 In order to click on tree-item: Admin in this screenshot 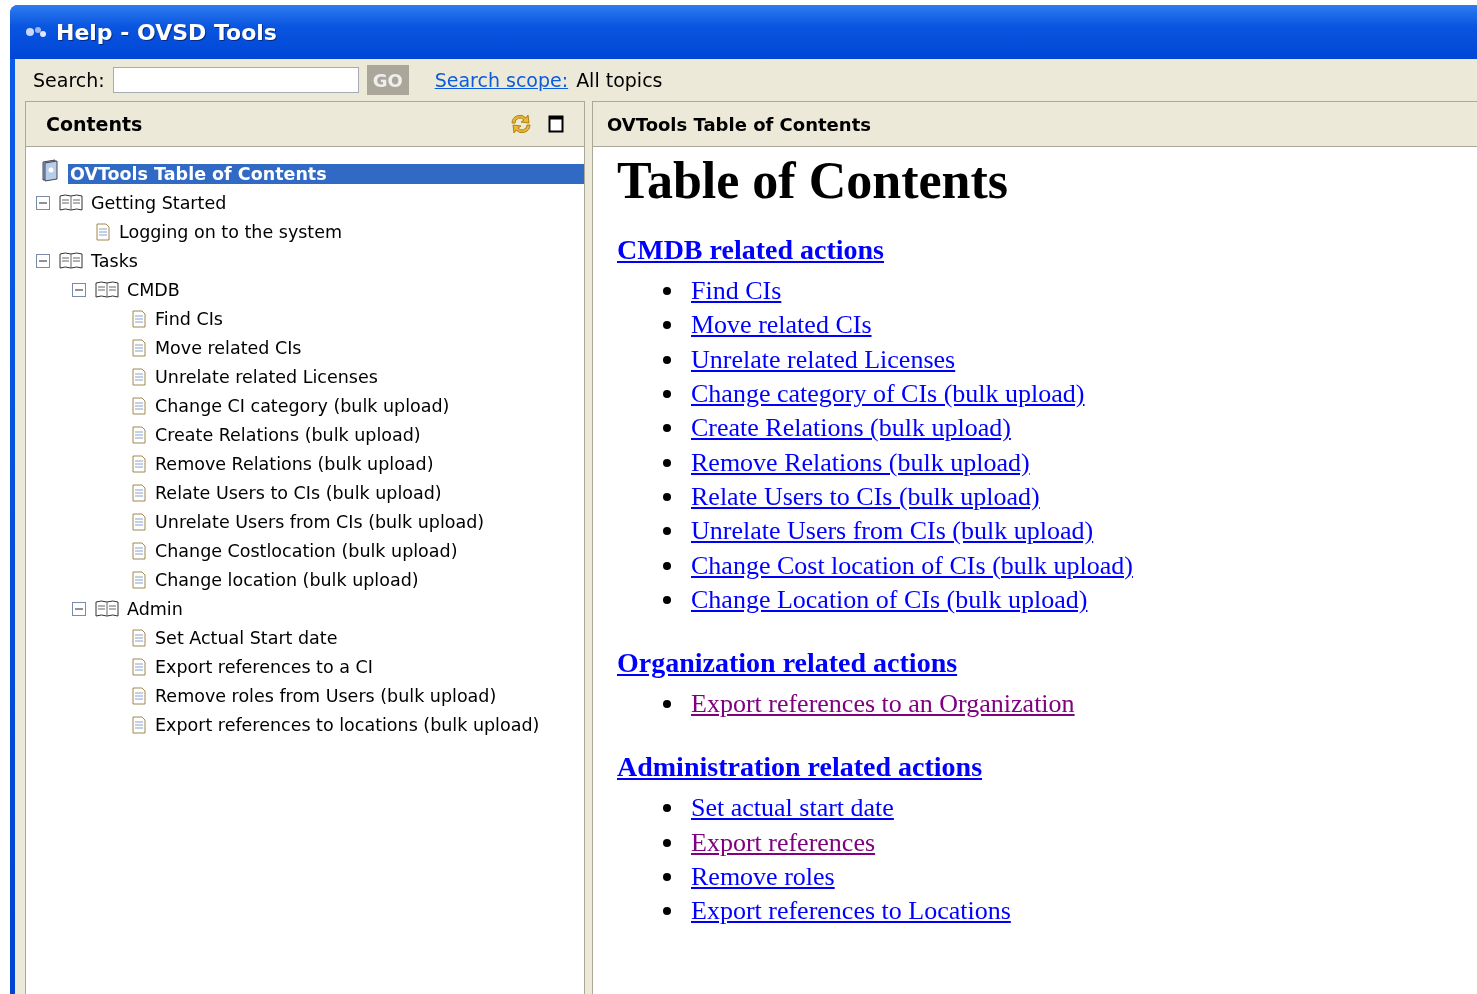, I will do `click(155, 608)`.